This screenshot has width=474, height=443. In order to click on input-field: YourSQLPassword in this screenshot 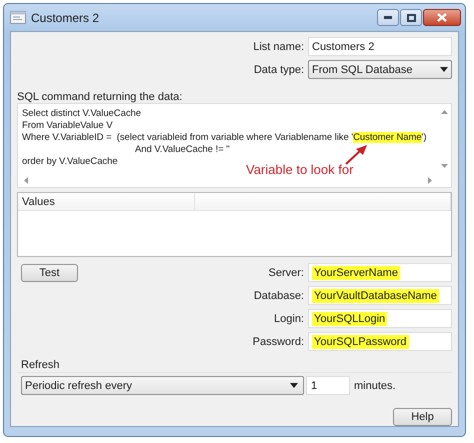, I will do `click(380, 342)`.